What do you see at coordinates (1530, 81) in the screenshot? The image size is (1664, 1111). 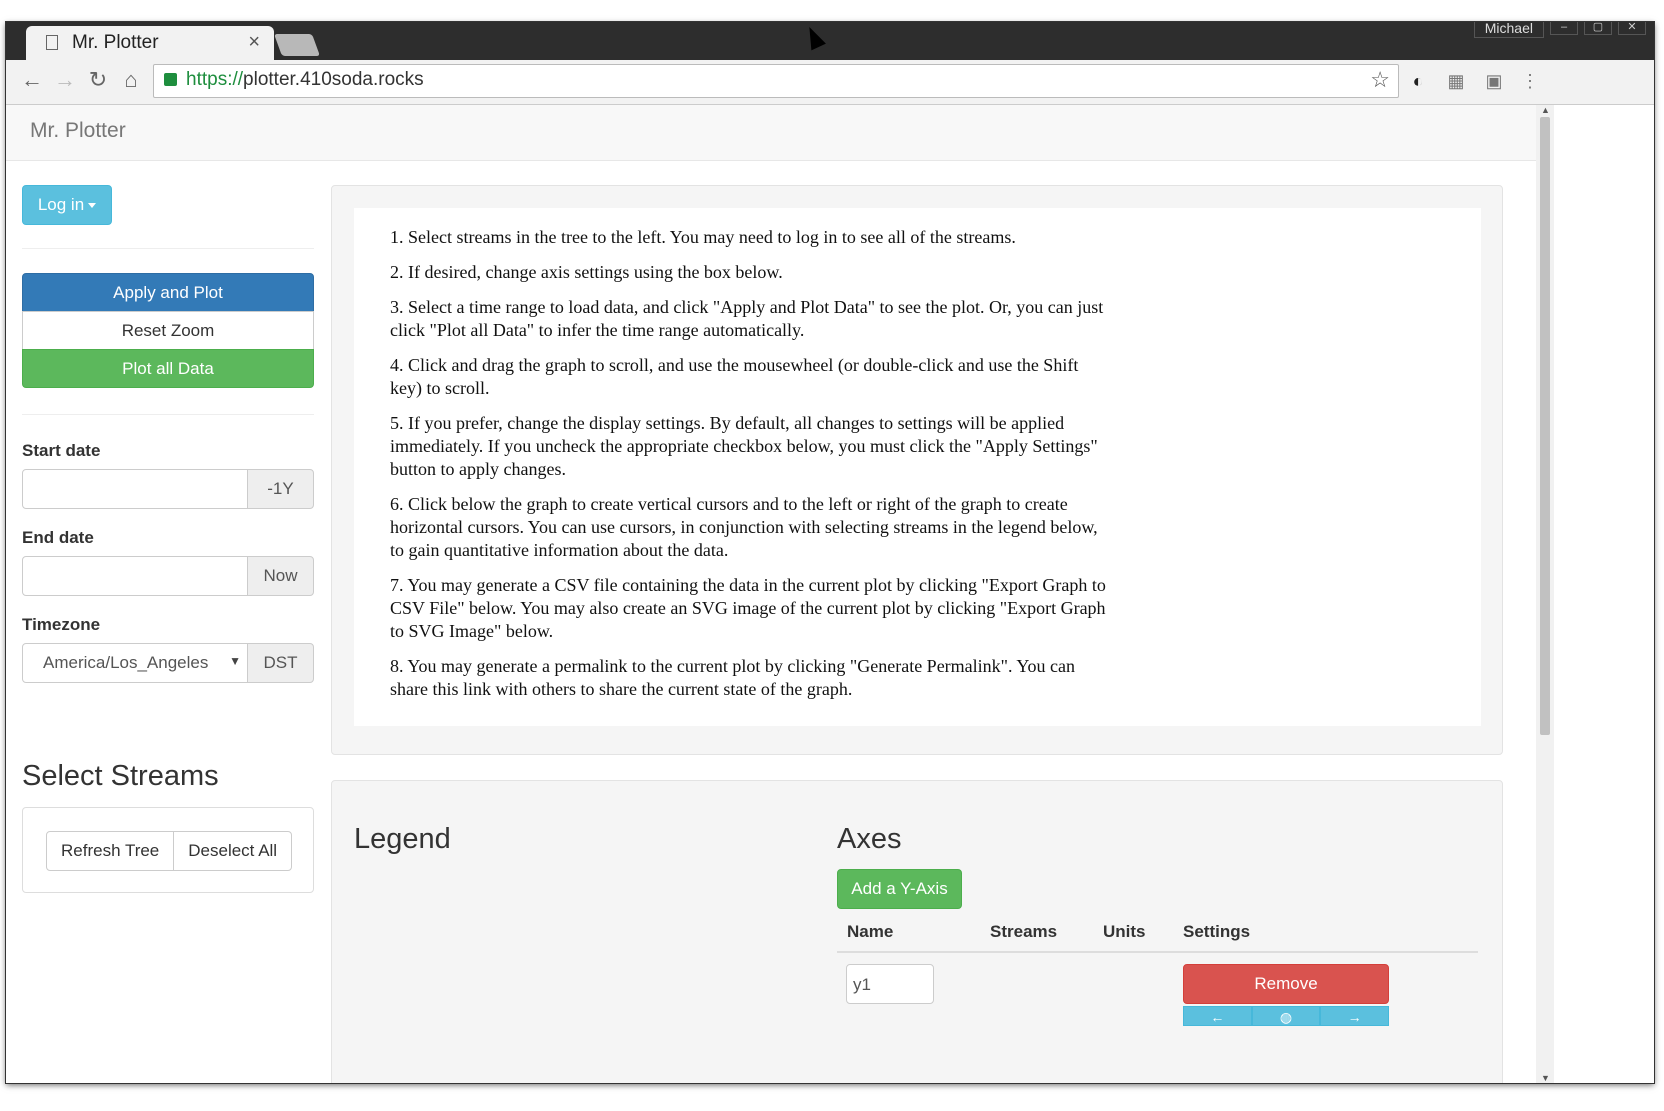 I see `menu-icon: ⋮` at bounding box center [1530, 81].